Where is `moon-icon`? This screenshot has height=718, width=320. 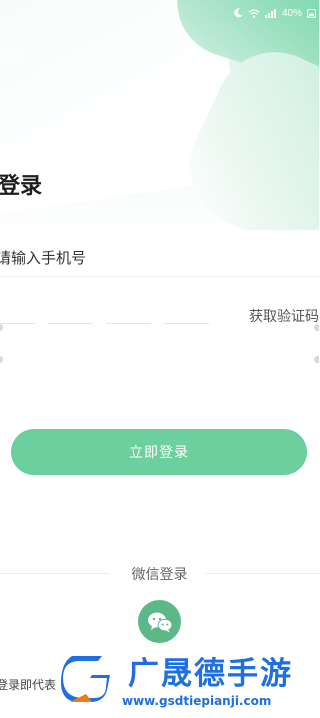
moon-icon is located at coordinates (238, 13).